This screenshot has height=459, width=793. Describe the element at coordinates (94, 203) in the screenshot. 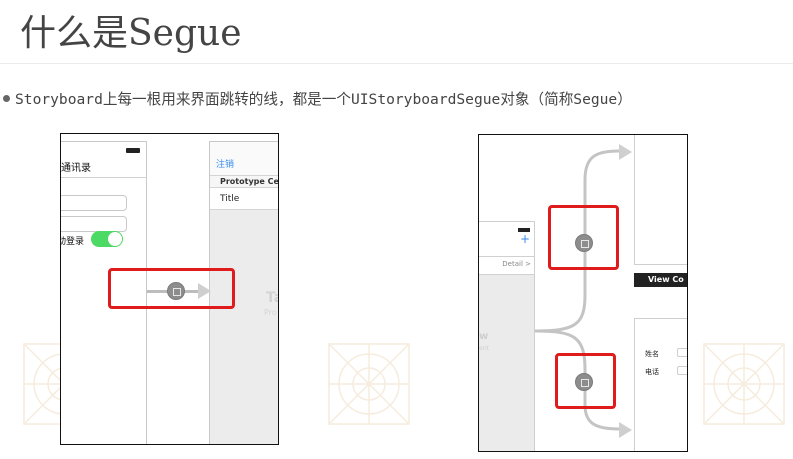

I see `account-field` at that location.